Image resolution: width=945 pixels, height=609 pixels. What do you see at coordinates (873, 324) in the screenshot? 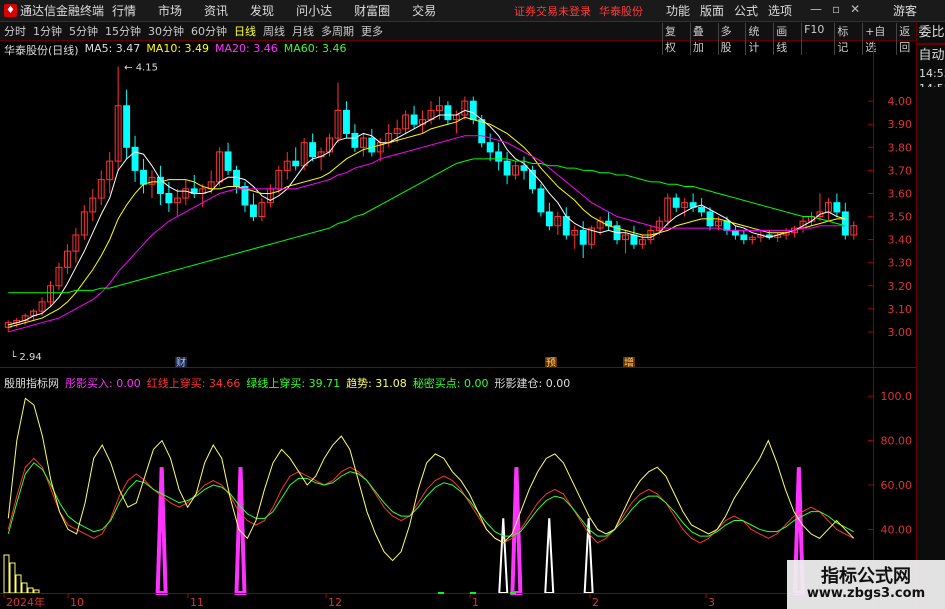
I see `axis-divider` at bounding box center [873, 324].